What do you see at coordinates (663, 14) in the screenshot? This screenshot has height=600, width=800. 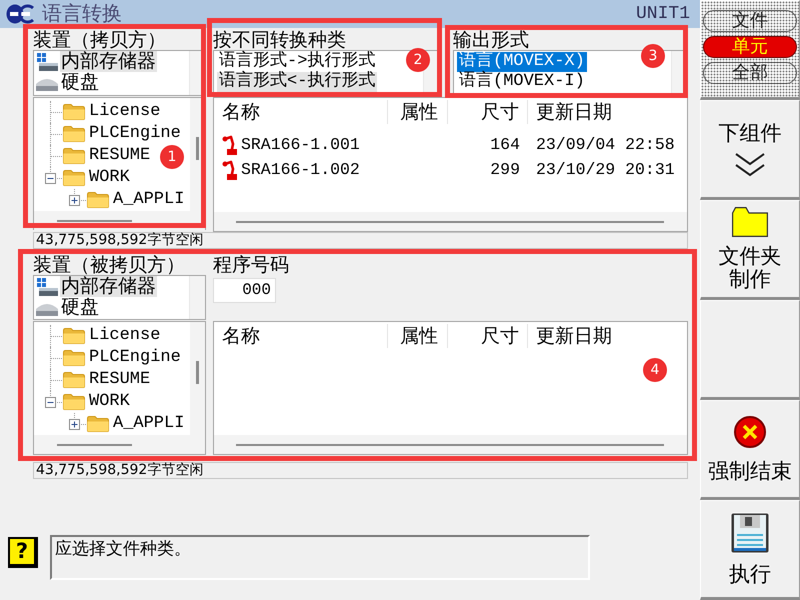 I see `unit-label: UNIT1` at bounding box center [663, 14].